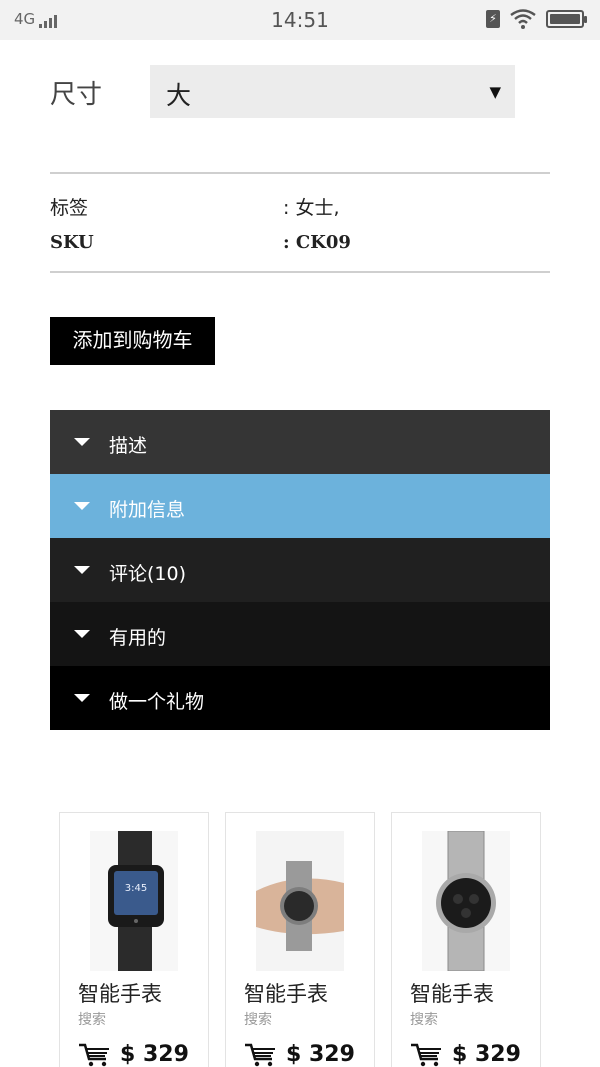 The image size is (600, 1067). Describe the element at coordinates (69, 208) in the screenshot. I see `meta-key: 标签` at that location.